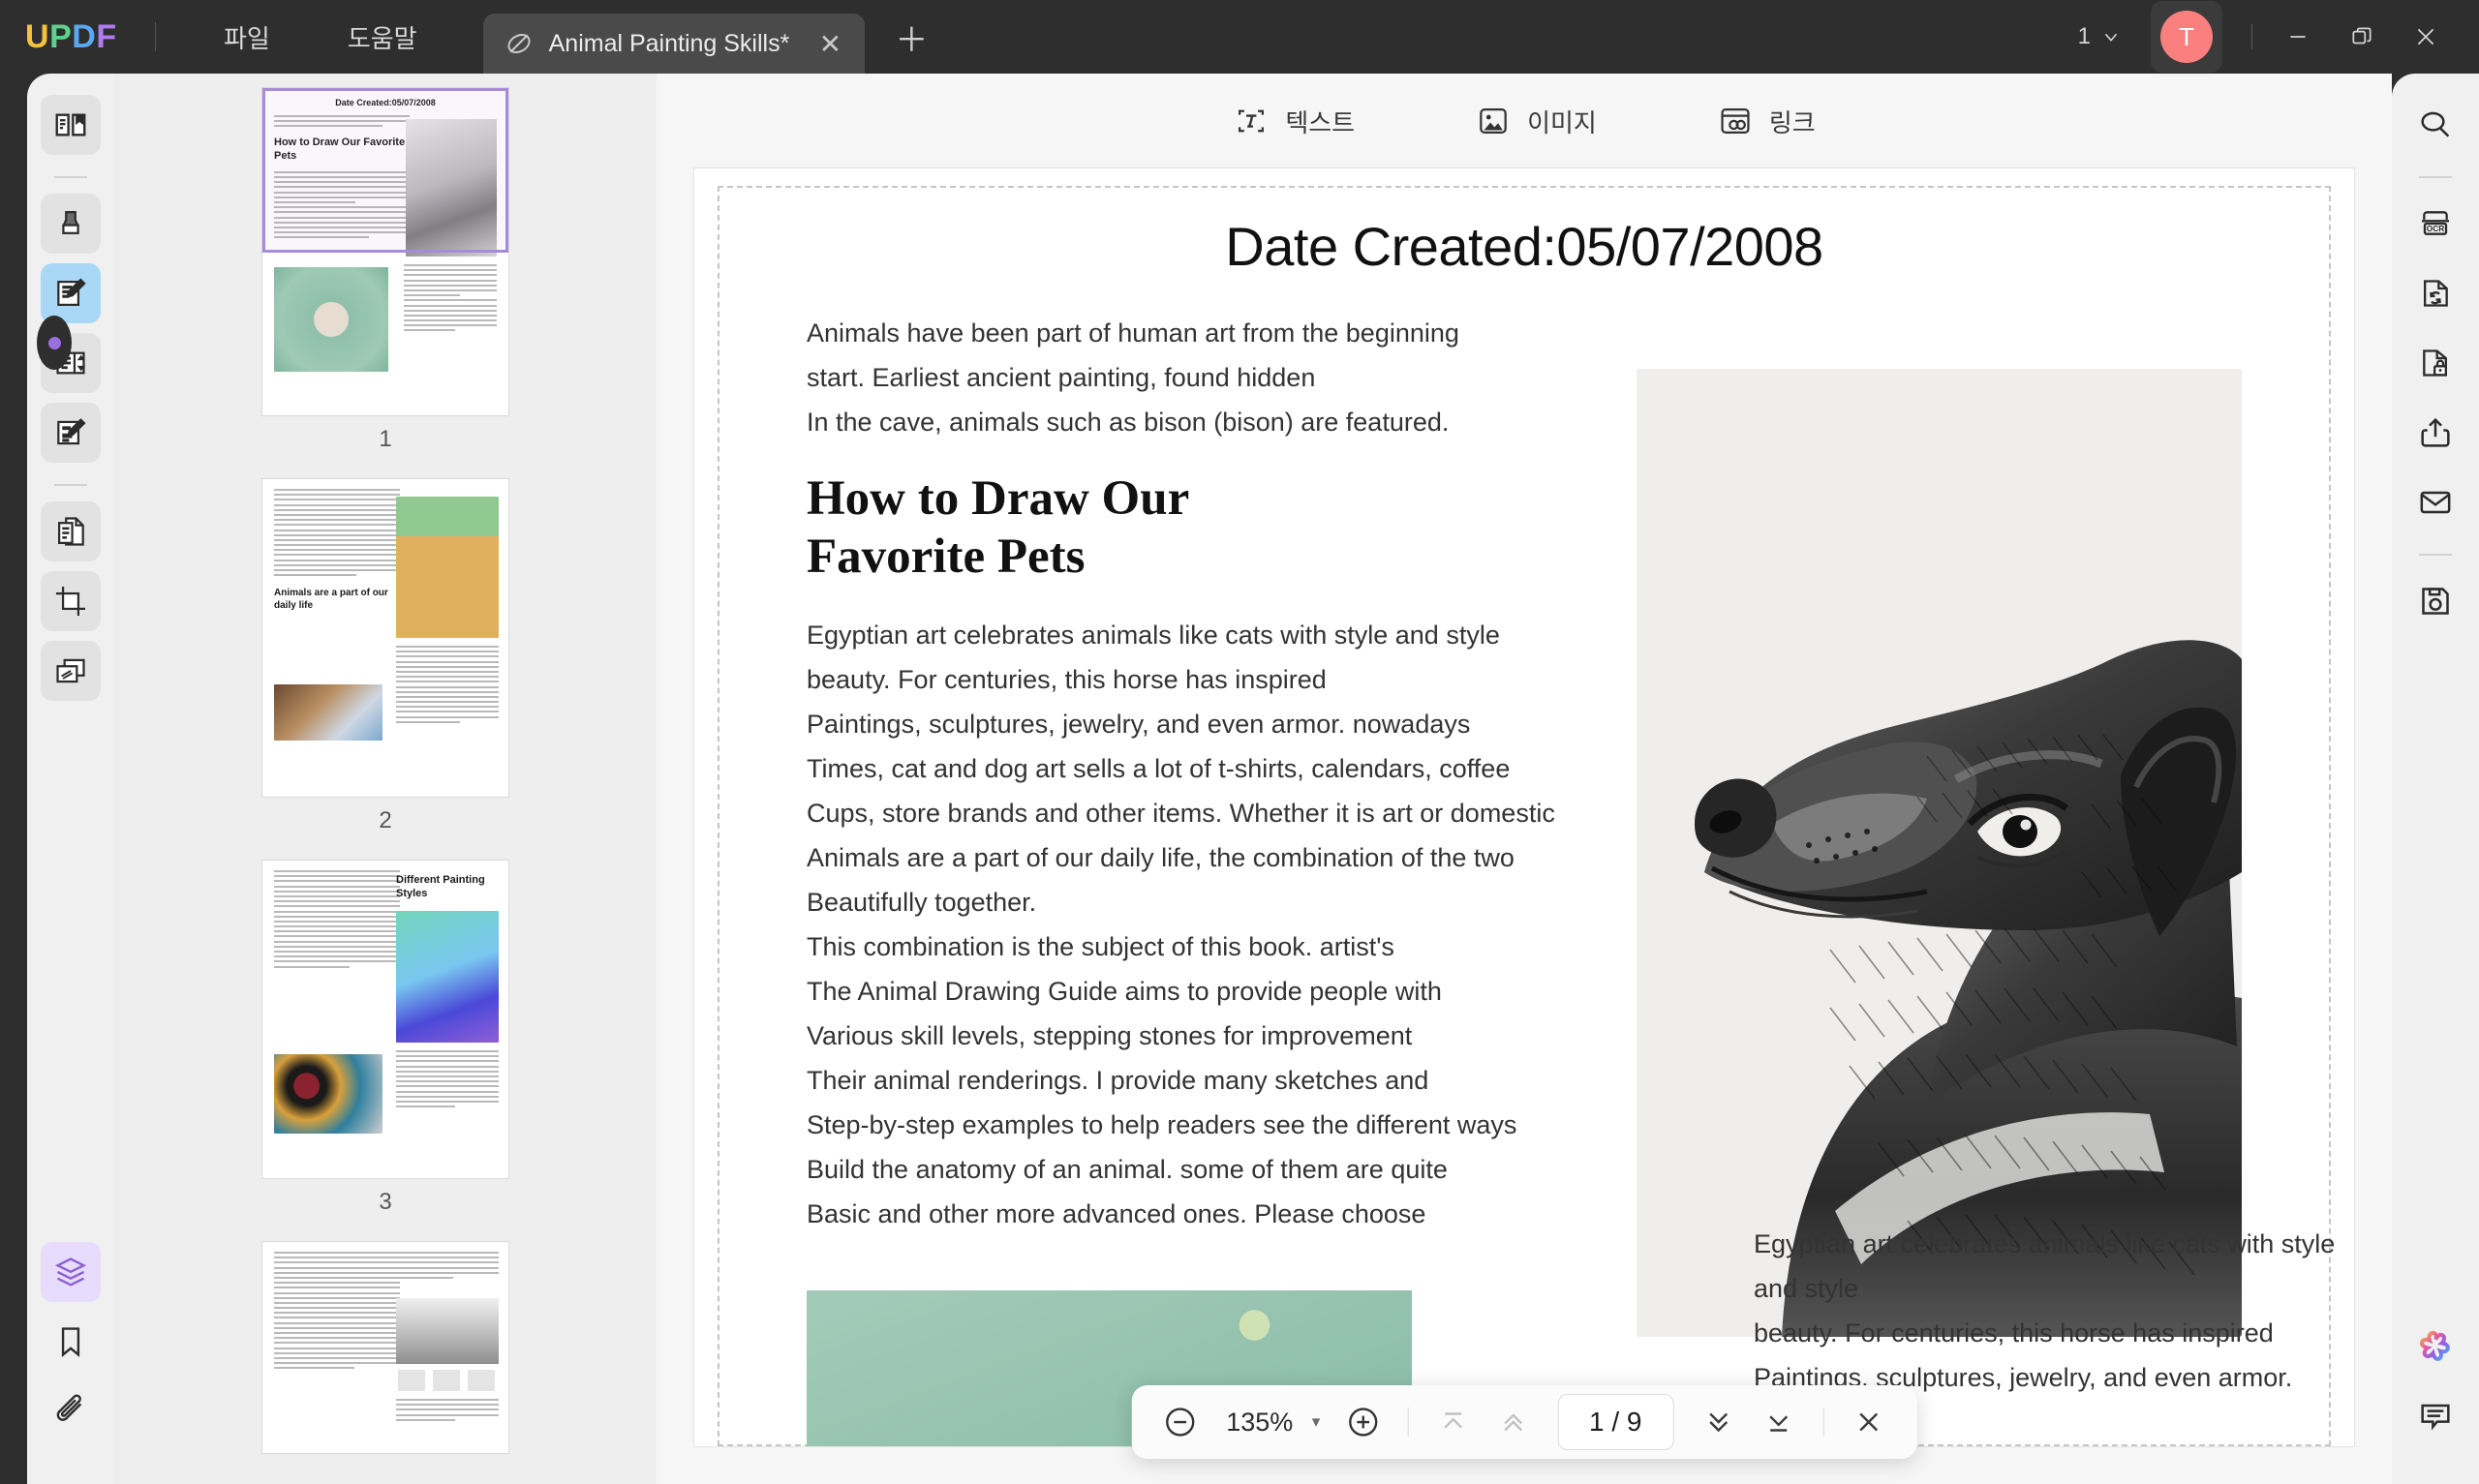  I want to click on account-button: T, so click(2186, 37).